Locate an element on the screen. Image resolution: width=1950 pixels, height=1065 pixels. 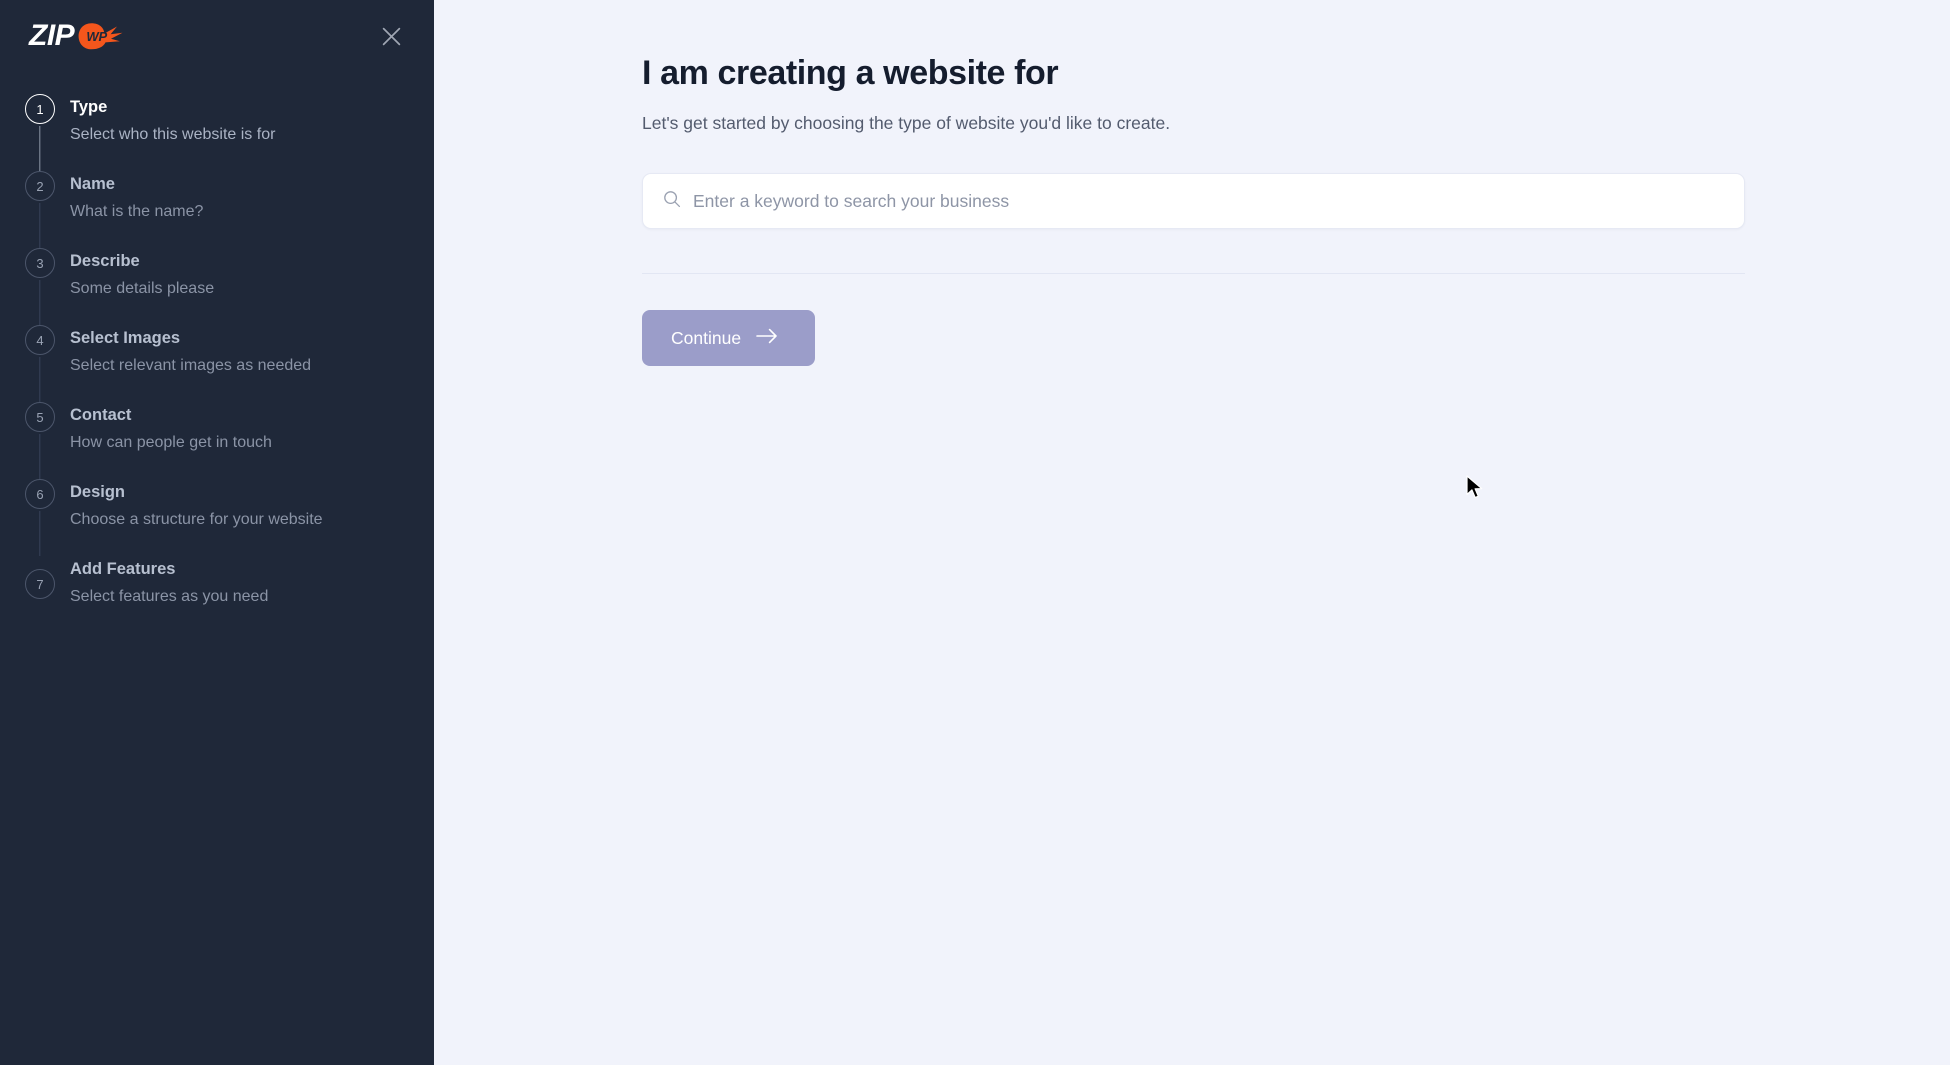
continue-button: Continue is located at coordinates (728, 338).